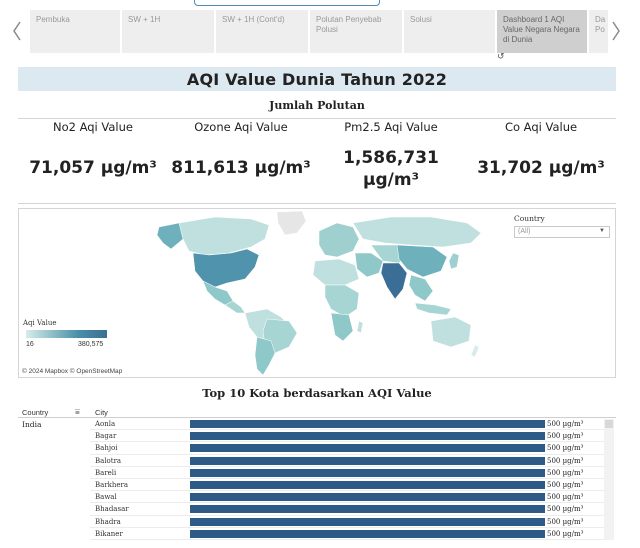  What do you see at coordinates (109, 533) in the screenshot?
I see `city-cell: Bikaner` at bounding box center [109, 533].